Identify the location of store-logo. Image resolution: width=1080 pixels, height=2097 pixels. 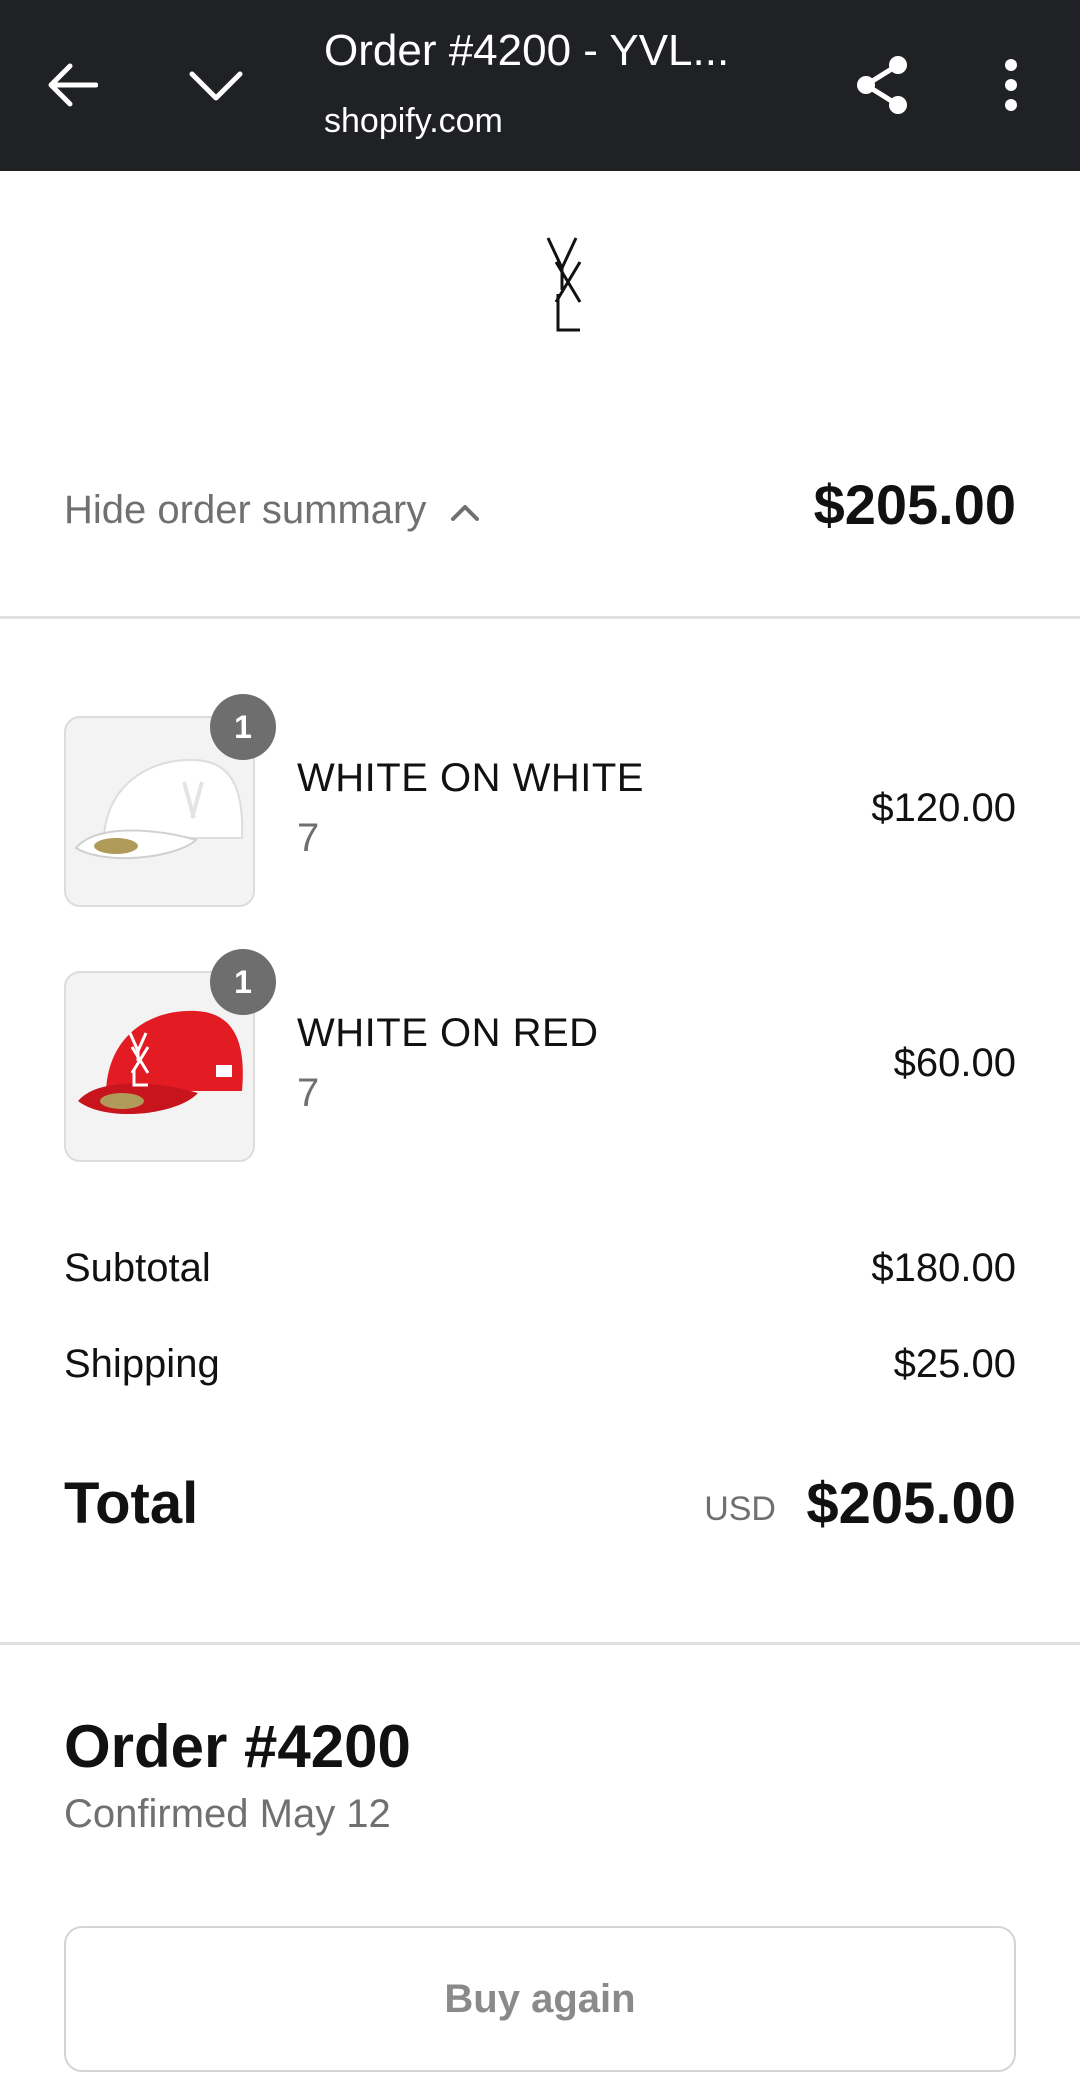
(565, 287).